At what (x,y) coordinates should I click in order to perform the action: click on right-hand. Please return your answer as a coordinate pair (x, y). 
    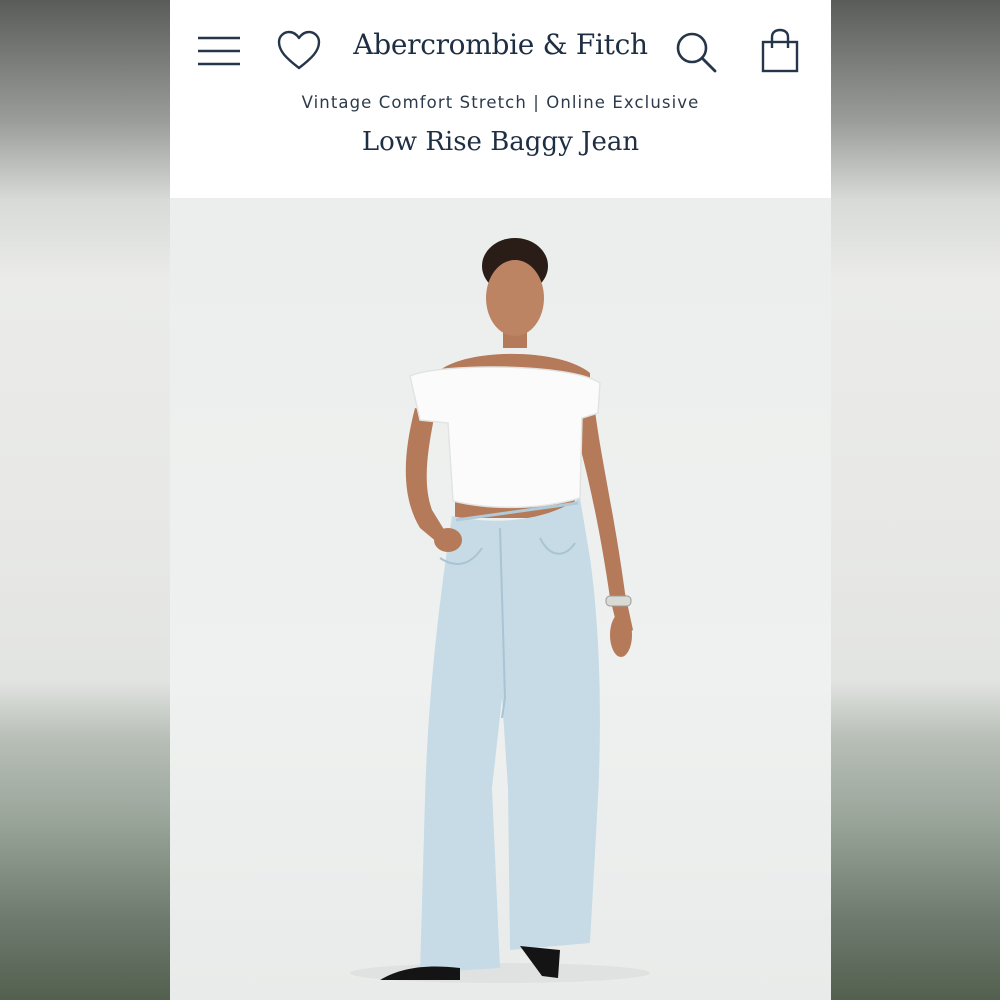
    Looking at the image, I should click on (621, 635).